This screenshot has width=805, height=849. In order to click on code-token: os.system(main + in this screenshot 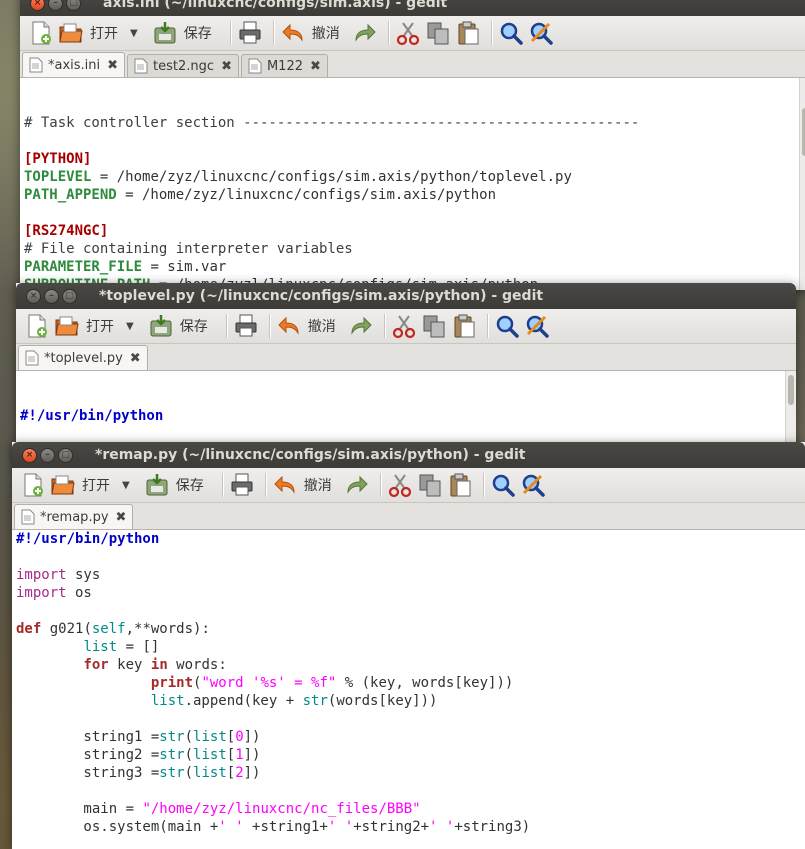, I will do `click(117, 827)`.